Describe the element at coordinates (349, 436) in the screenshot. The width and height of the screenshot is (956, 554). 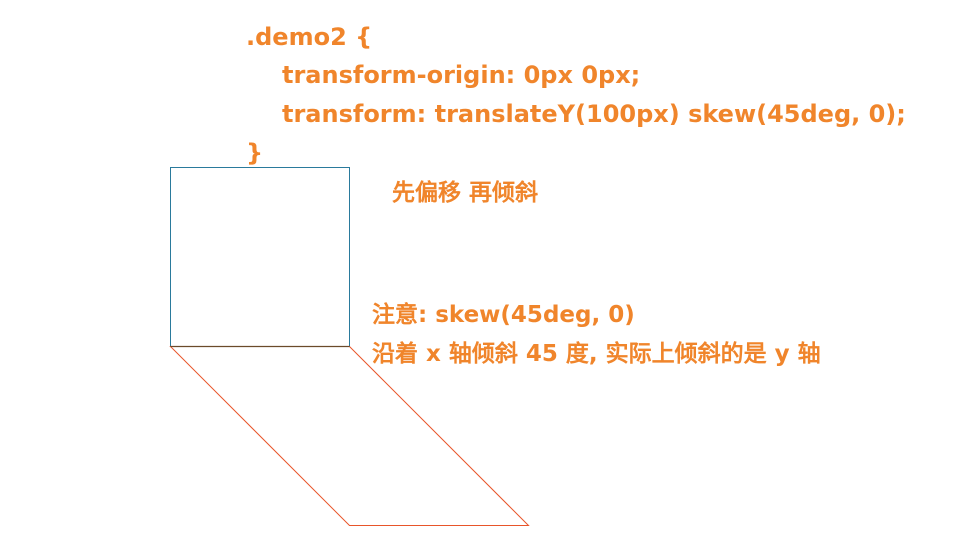
I see `skewed-box` at that location.